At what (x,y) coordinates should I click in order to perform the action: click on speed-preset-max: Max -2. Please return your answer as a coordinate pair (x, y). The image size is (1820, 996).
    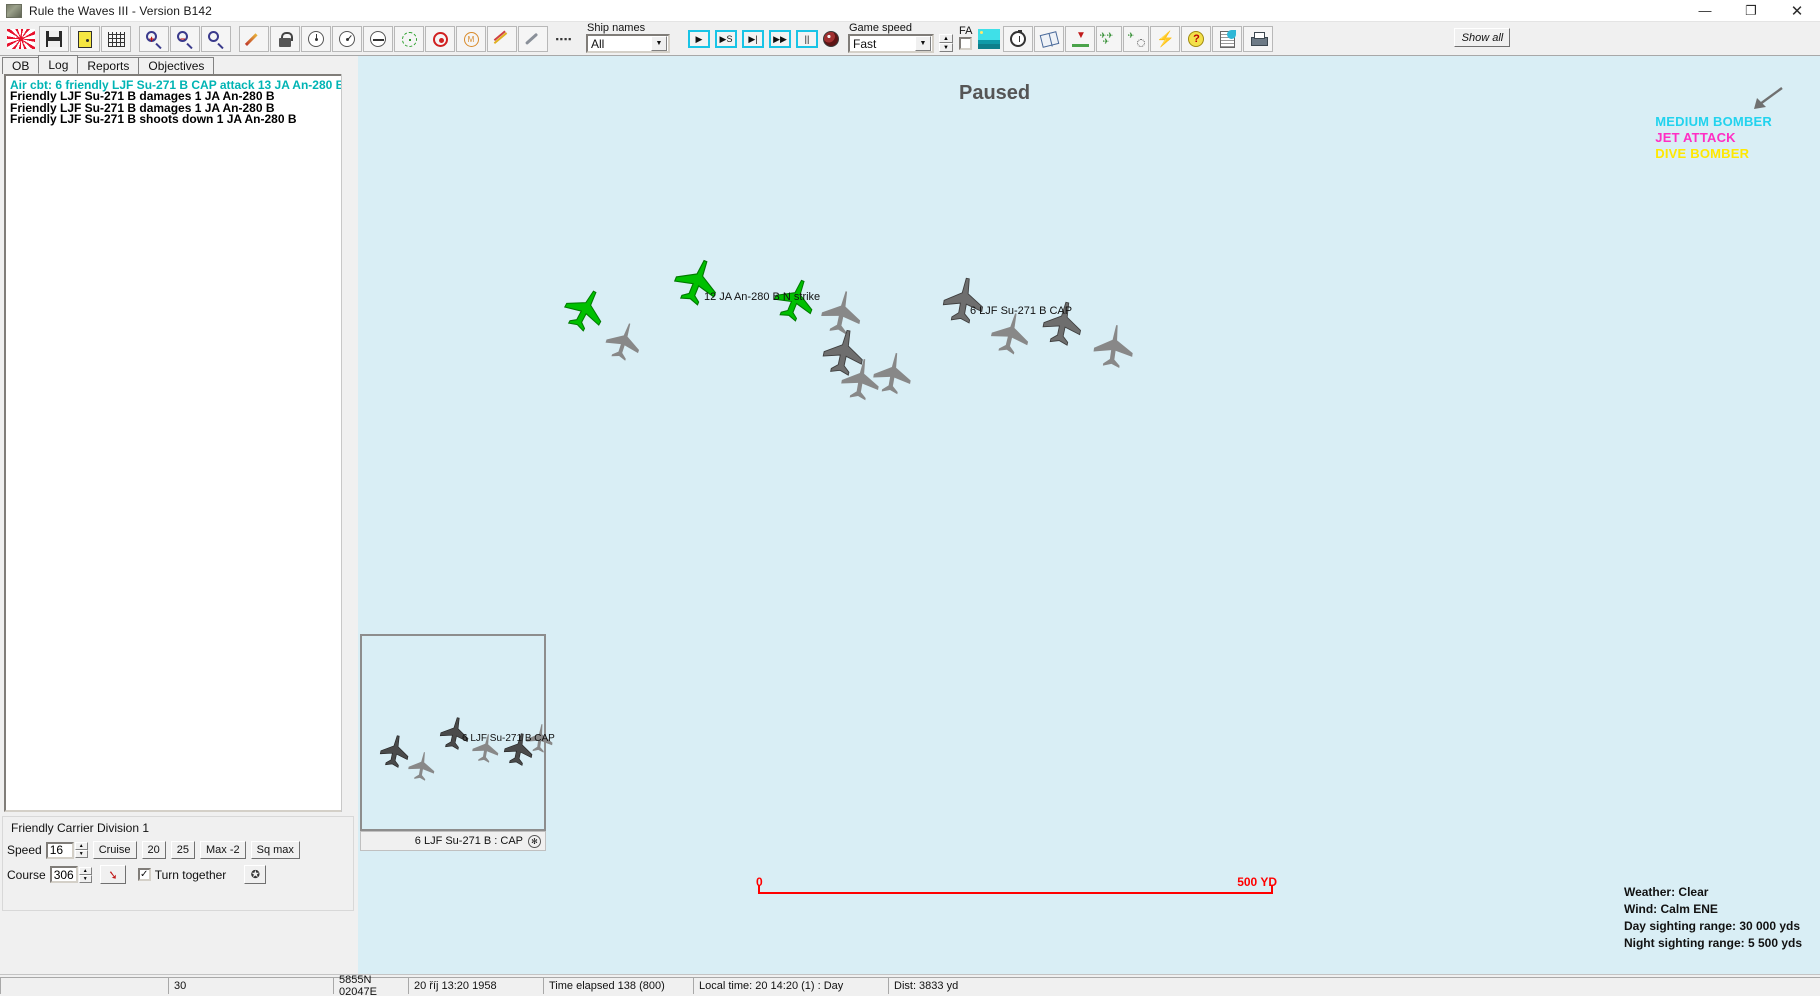
    Looking at the image, I should click on (223, 850).